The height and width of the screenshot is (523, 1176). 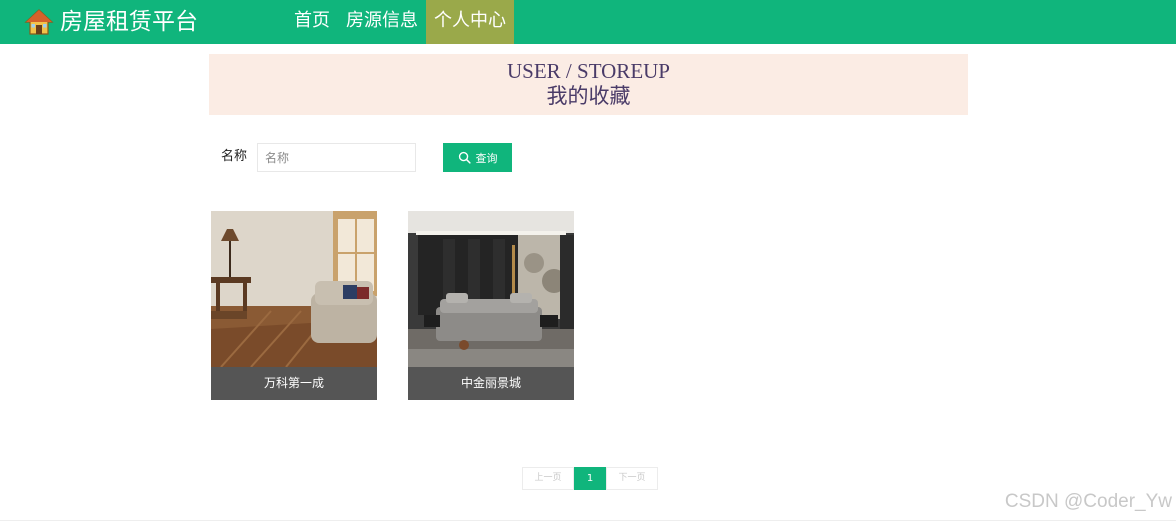 I want to click on brand: 房屋租赁平台, so click(x=111, y=22).